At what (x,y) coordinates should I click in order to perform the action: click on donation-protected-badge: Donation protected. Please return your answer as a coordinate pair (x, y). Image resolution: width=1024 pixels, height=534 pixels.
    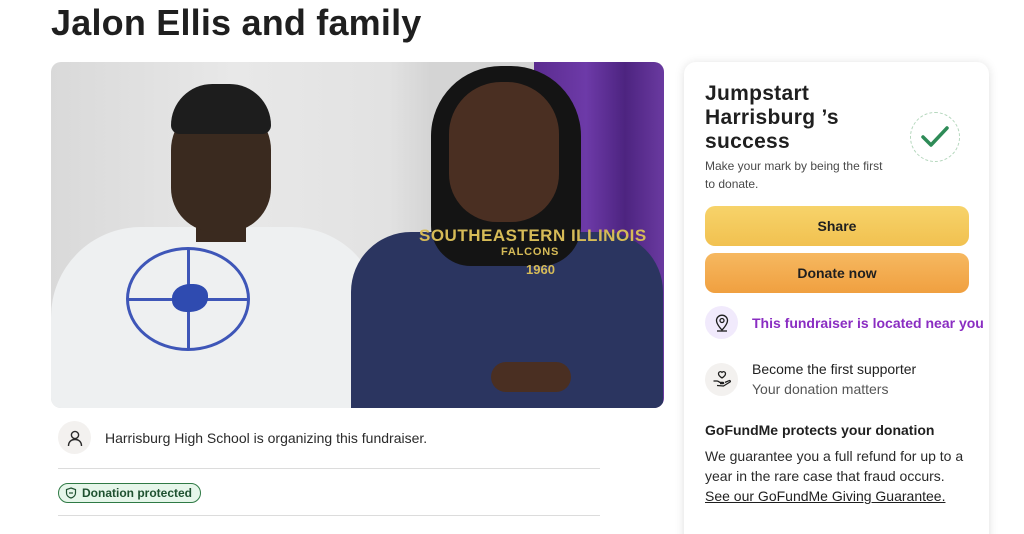
    Looking at the image, I should click on (129, 493).